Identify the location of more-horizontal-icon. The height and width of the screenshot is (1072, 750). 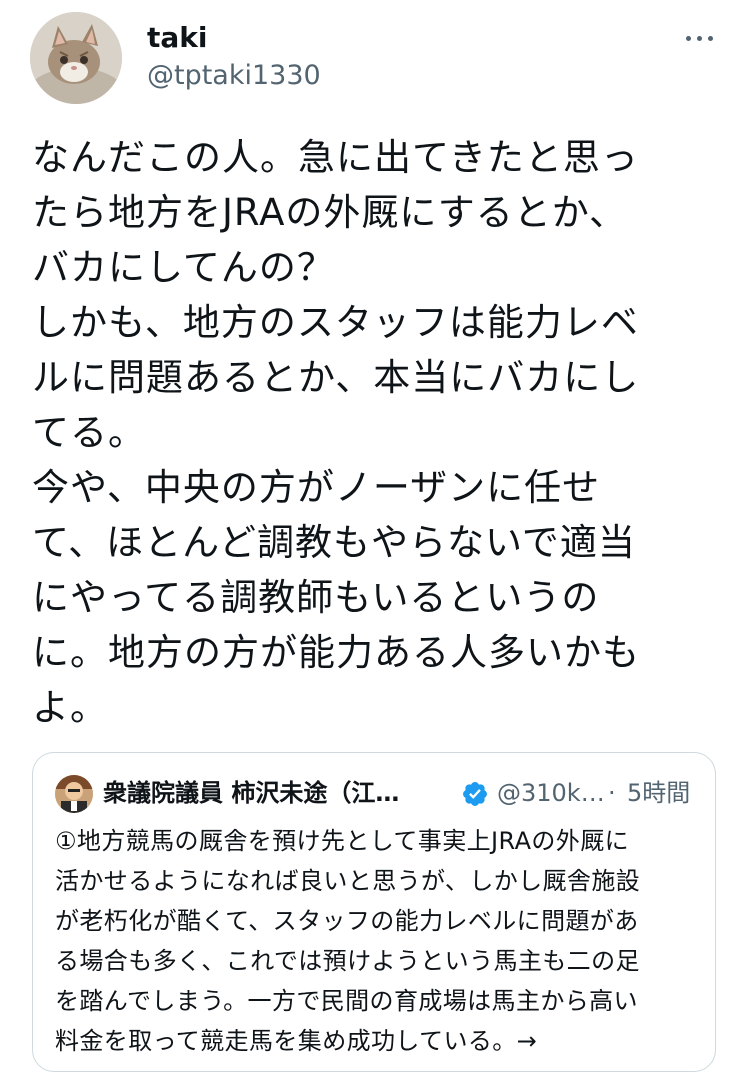
(700, 38).